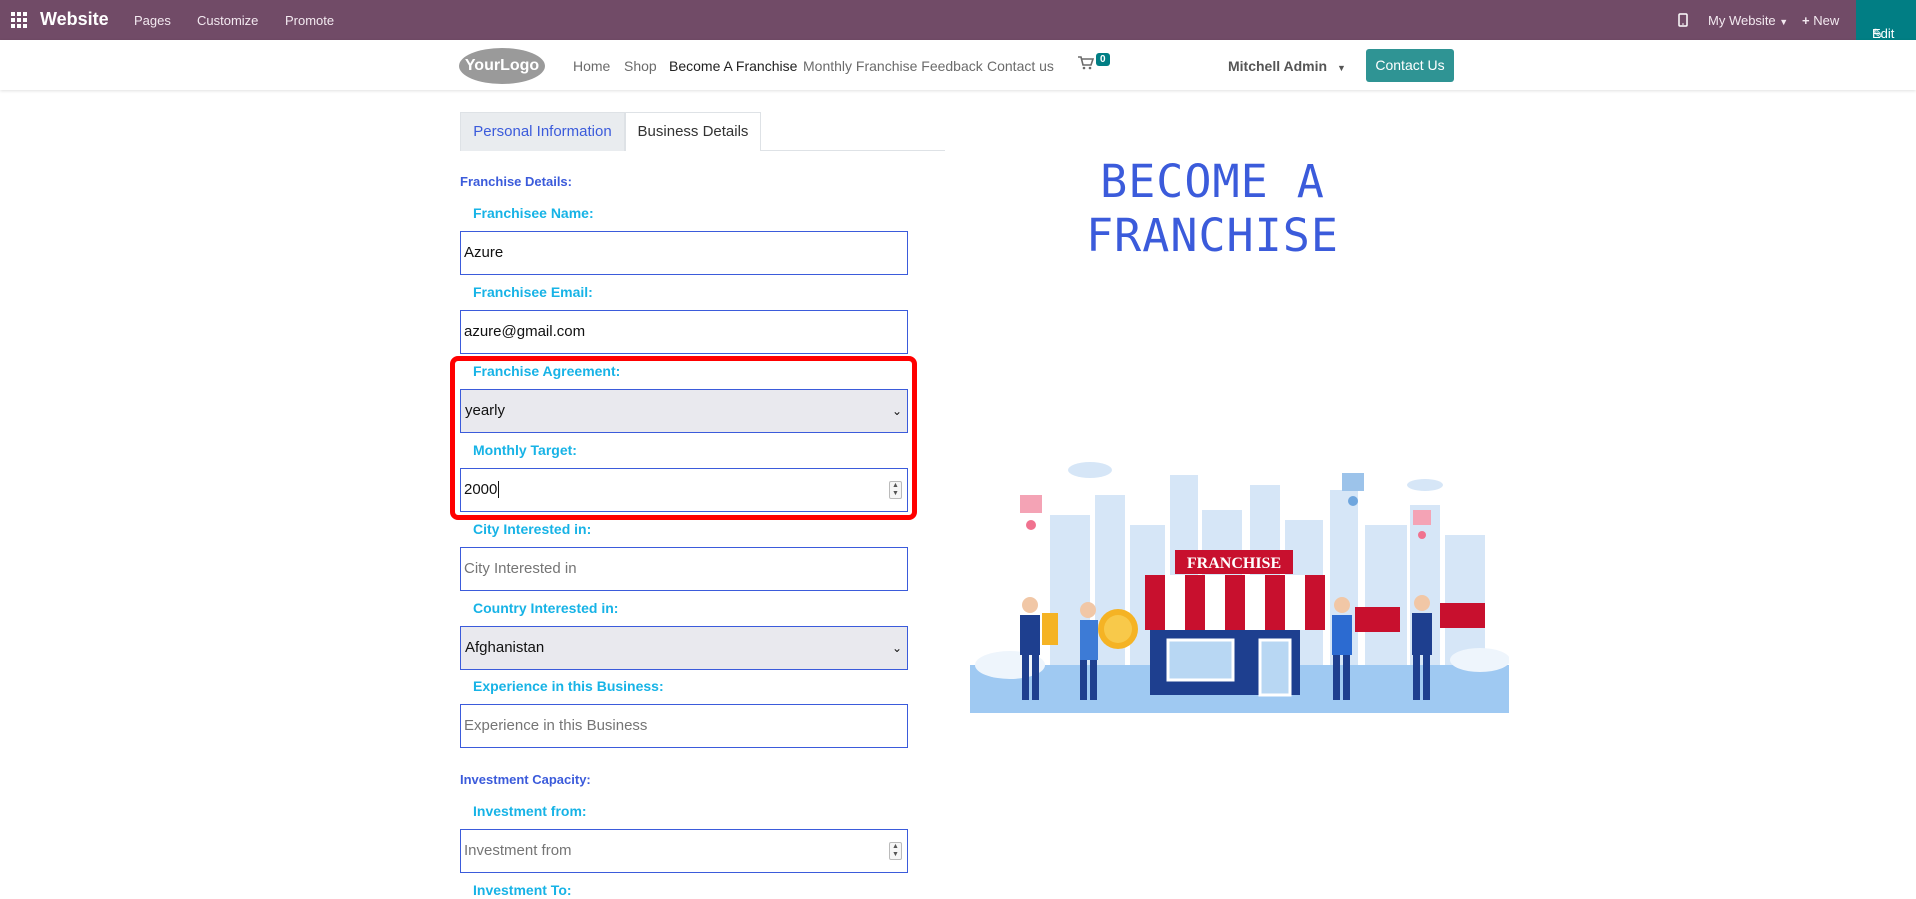 This screenshot has width=1916, height=899. I want to click on tab-personal-information: Personal Information, so click(542, 131).